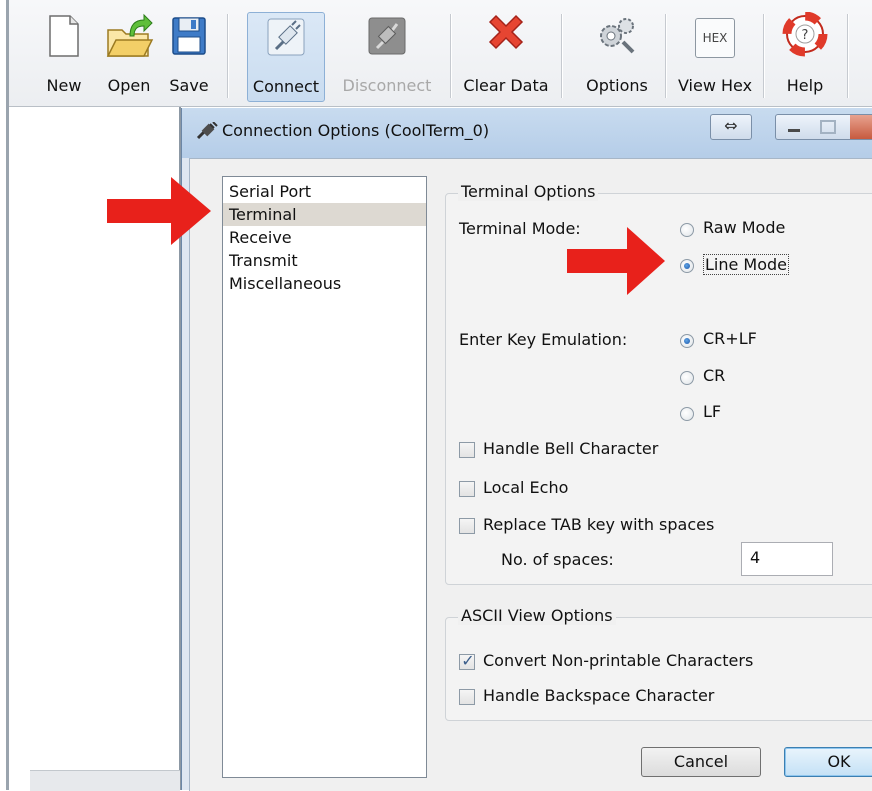 The height and width of the screenshot is (791, 872). What do you see at coordinates (506, 32) in the screenshot?
I see `red-x-icon` at bounding box center [506, 32].